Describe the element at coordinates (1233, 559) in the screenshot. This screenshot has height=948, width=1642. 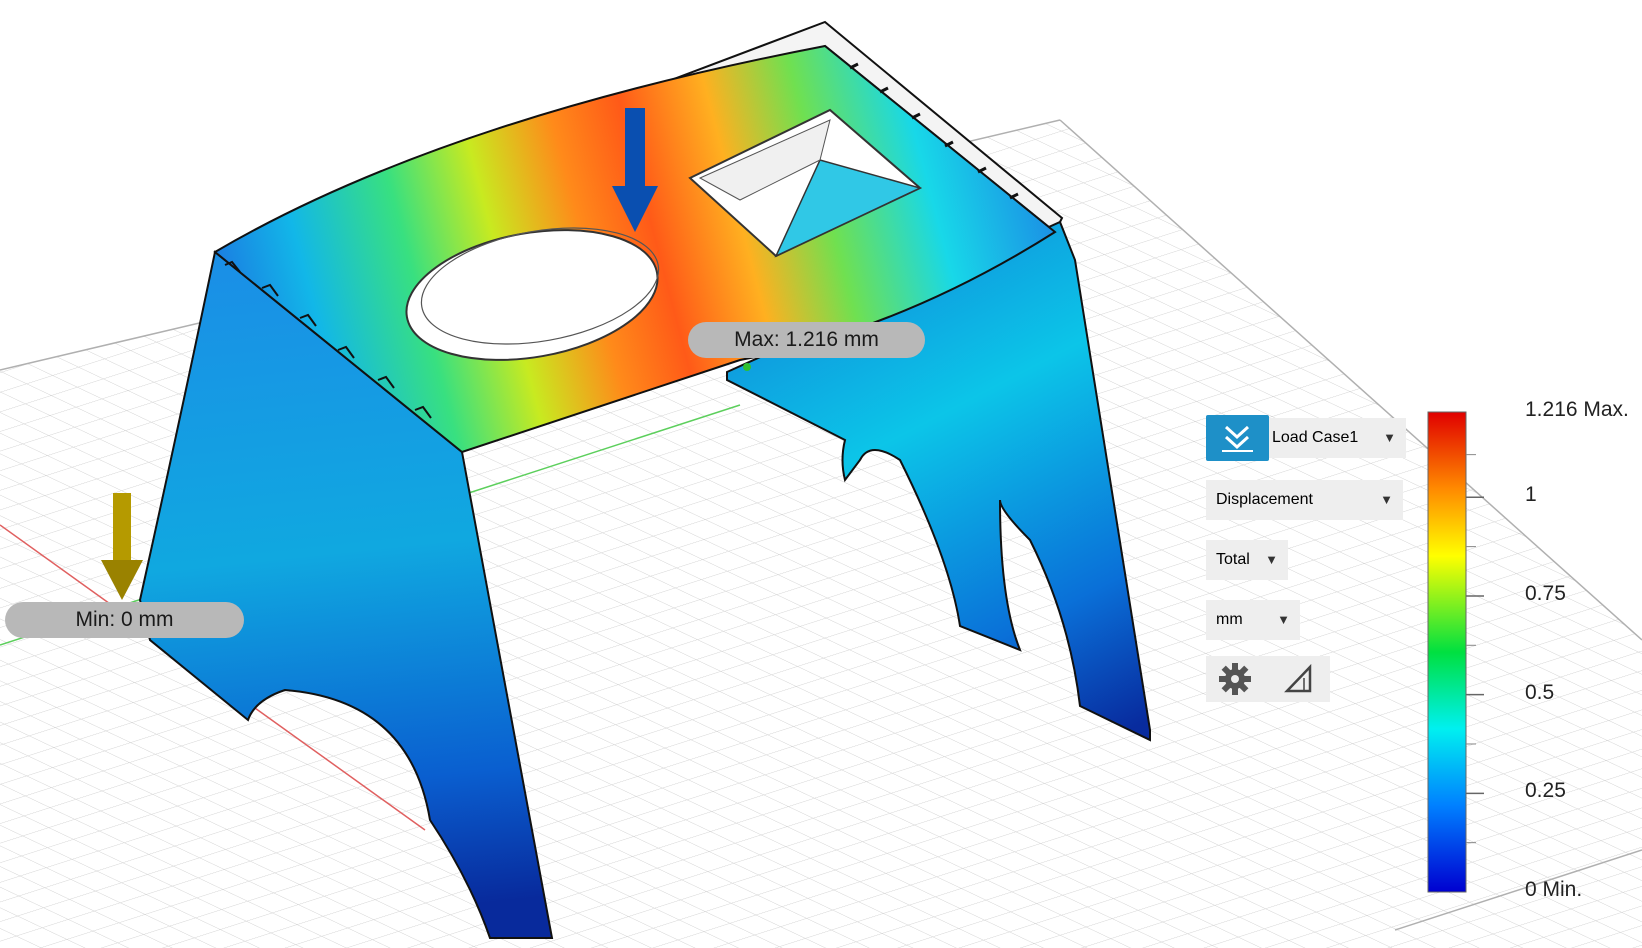
I see `component-value: Total` at that location.